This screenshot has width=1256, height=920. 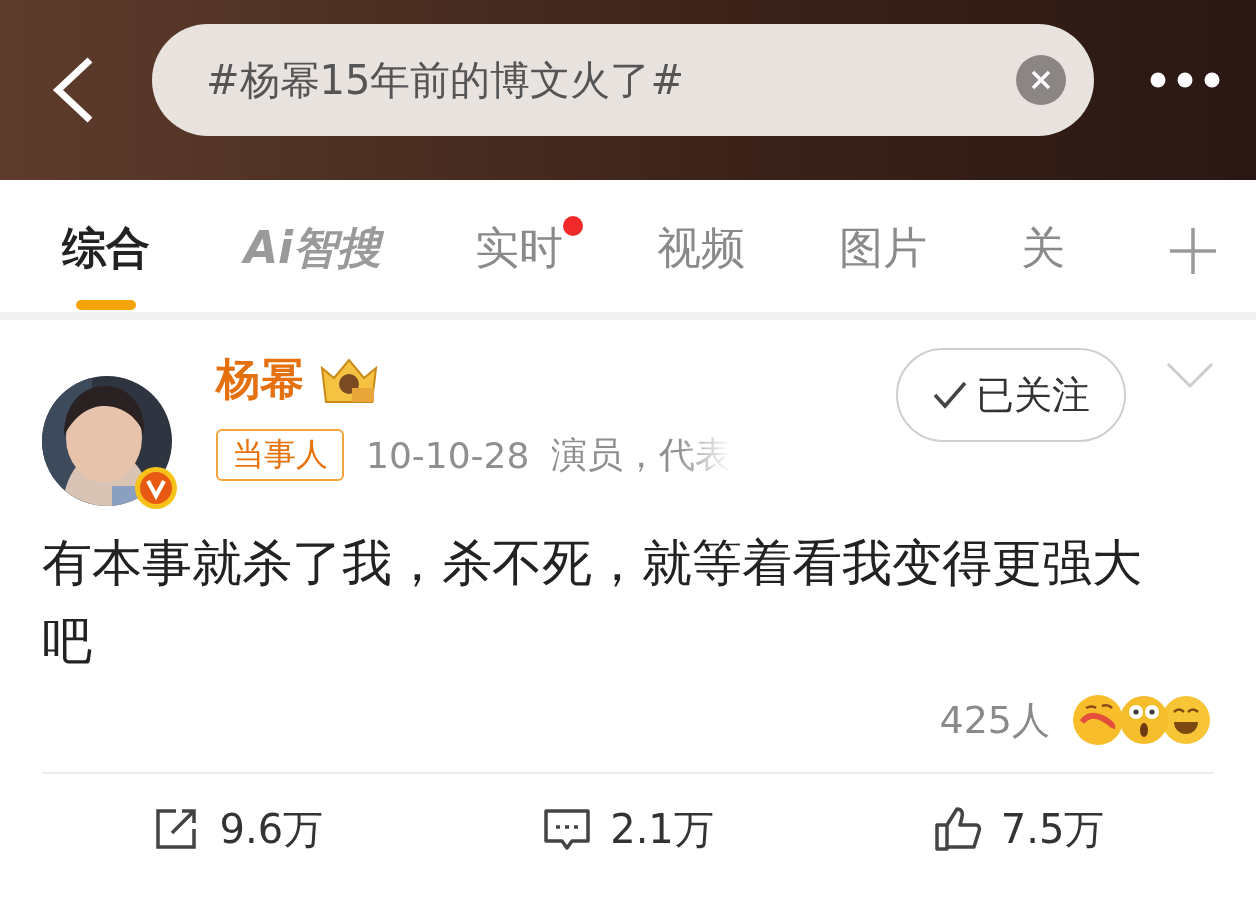 What do you see at coordinates (448, 455) in the screenshot?
I see `post-date: 10-10-28` at bounding box center [448, 455].